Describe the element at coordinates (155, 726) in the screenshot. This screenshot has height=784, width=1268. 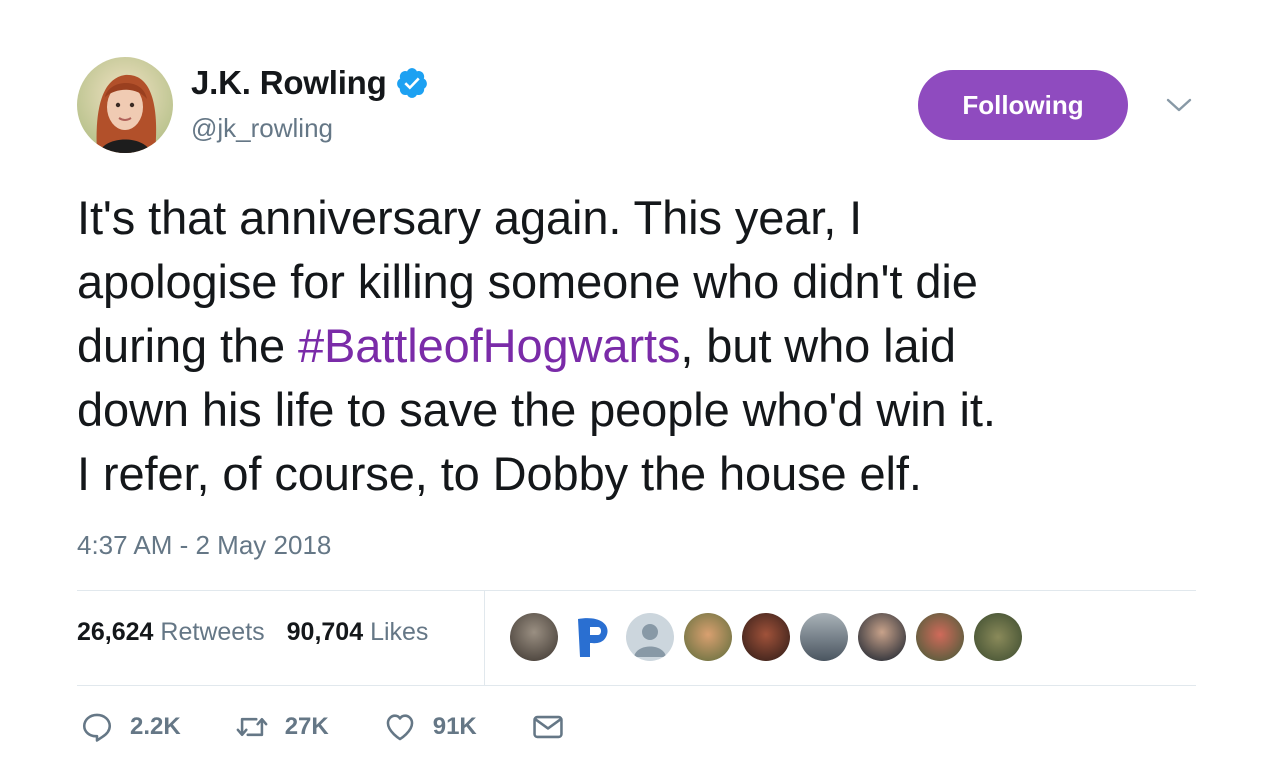
I see `reply-count: 2.2K` at that location.